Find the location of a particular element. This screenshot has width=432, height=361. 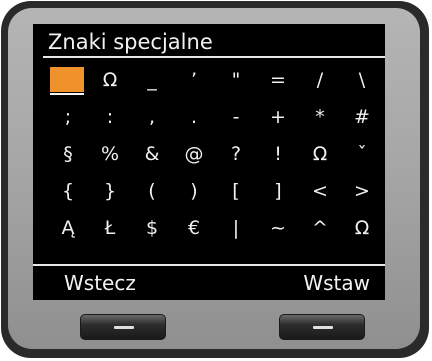

char-cell: ! is located at coordinates (278, 154).